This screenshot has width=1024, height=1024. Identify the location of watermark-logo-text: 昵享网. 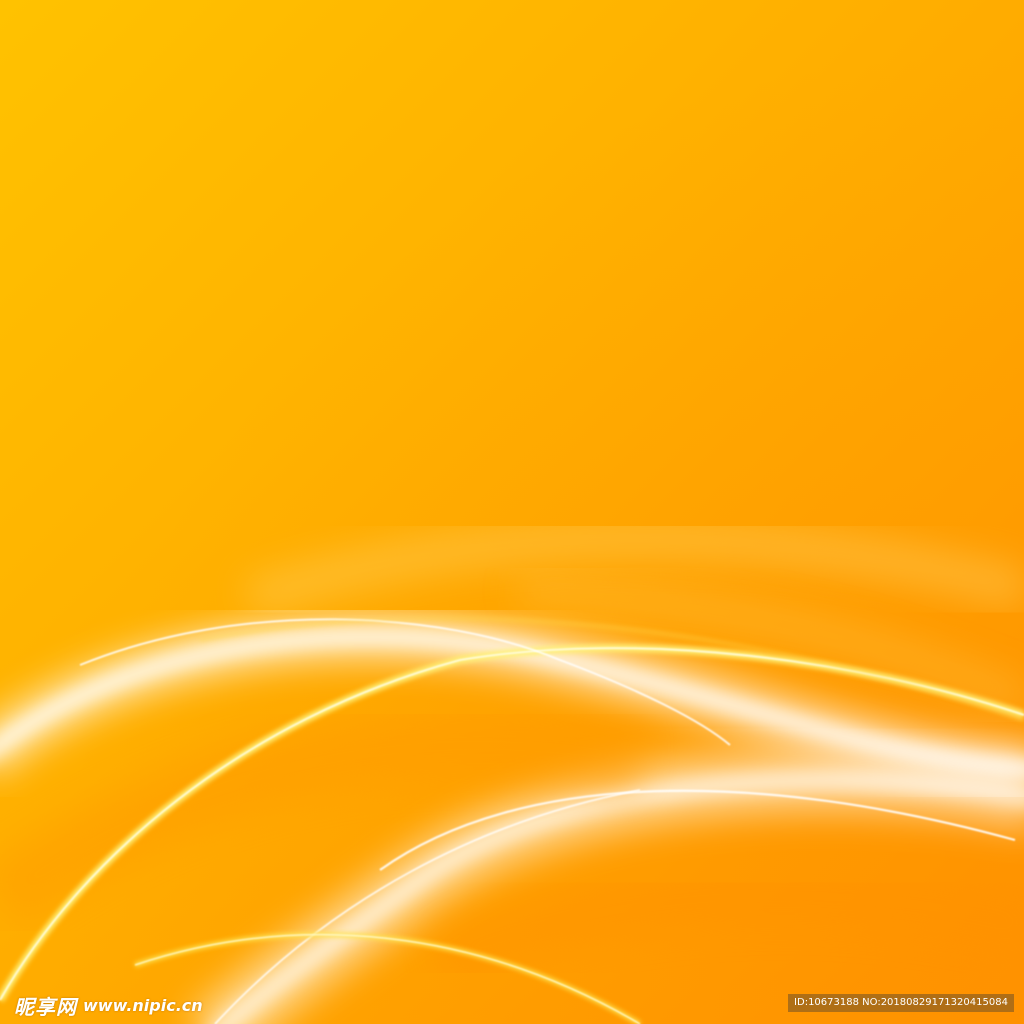
(45, 1006).